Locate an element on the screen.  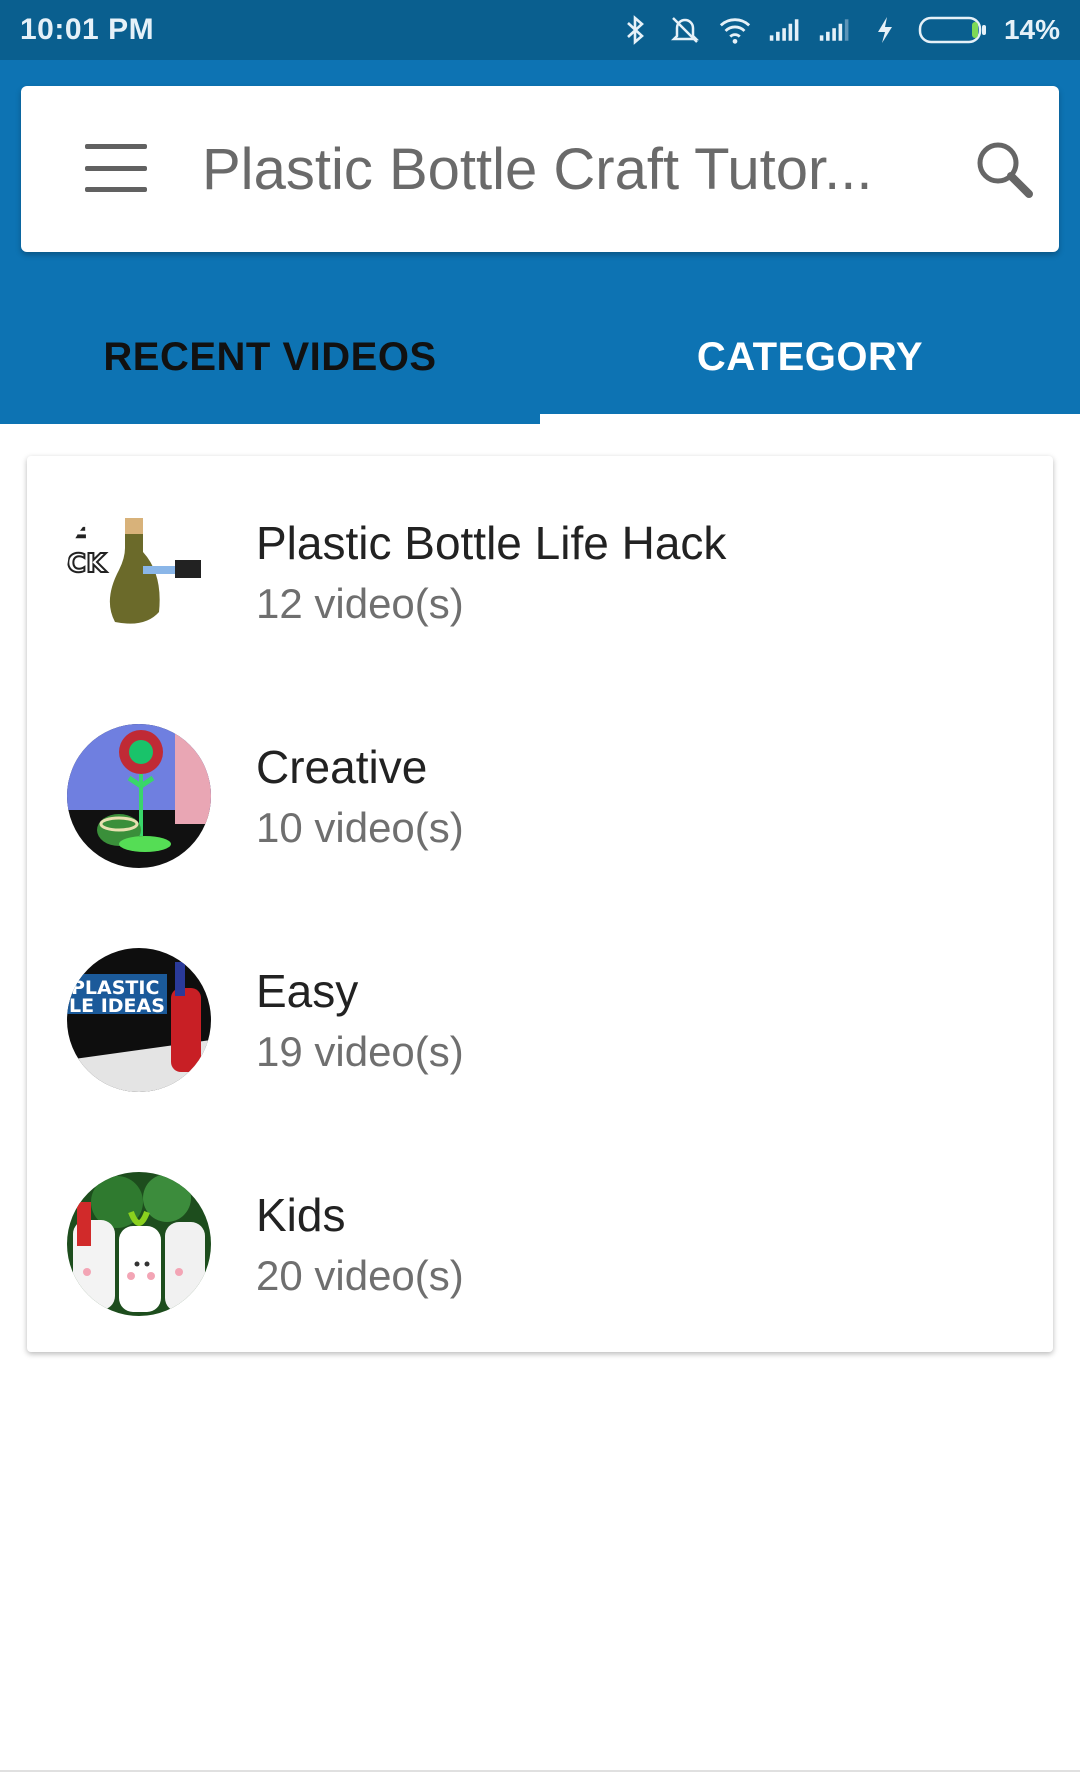
tab-recent-videos: RECENT VIDEOS is located at coordinates (270, 362).